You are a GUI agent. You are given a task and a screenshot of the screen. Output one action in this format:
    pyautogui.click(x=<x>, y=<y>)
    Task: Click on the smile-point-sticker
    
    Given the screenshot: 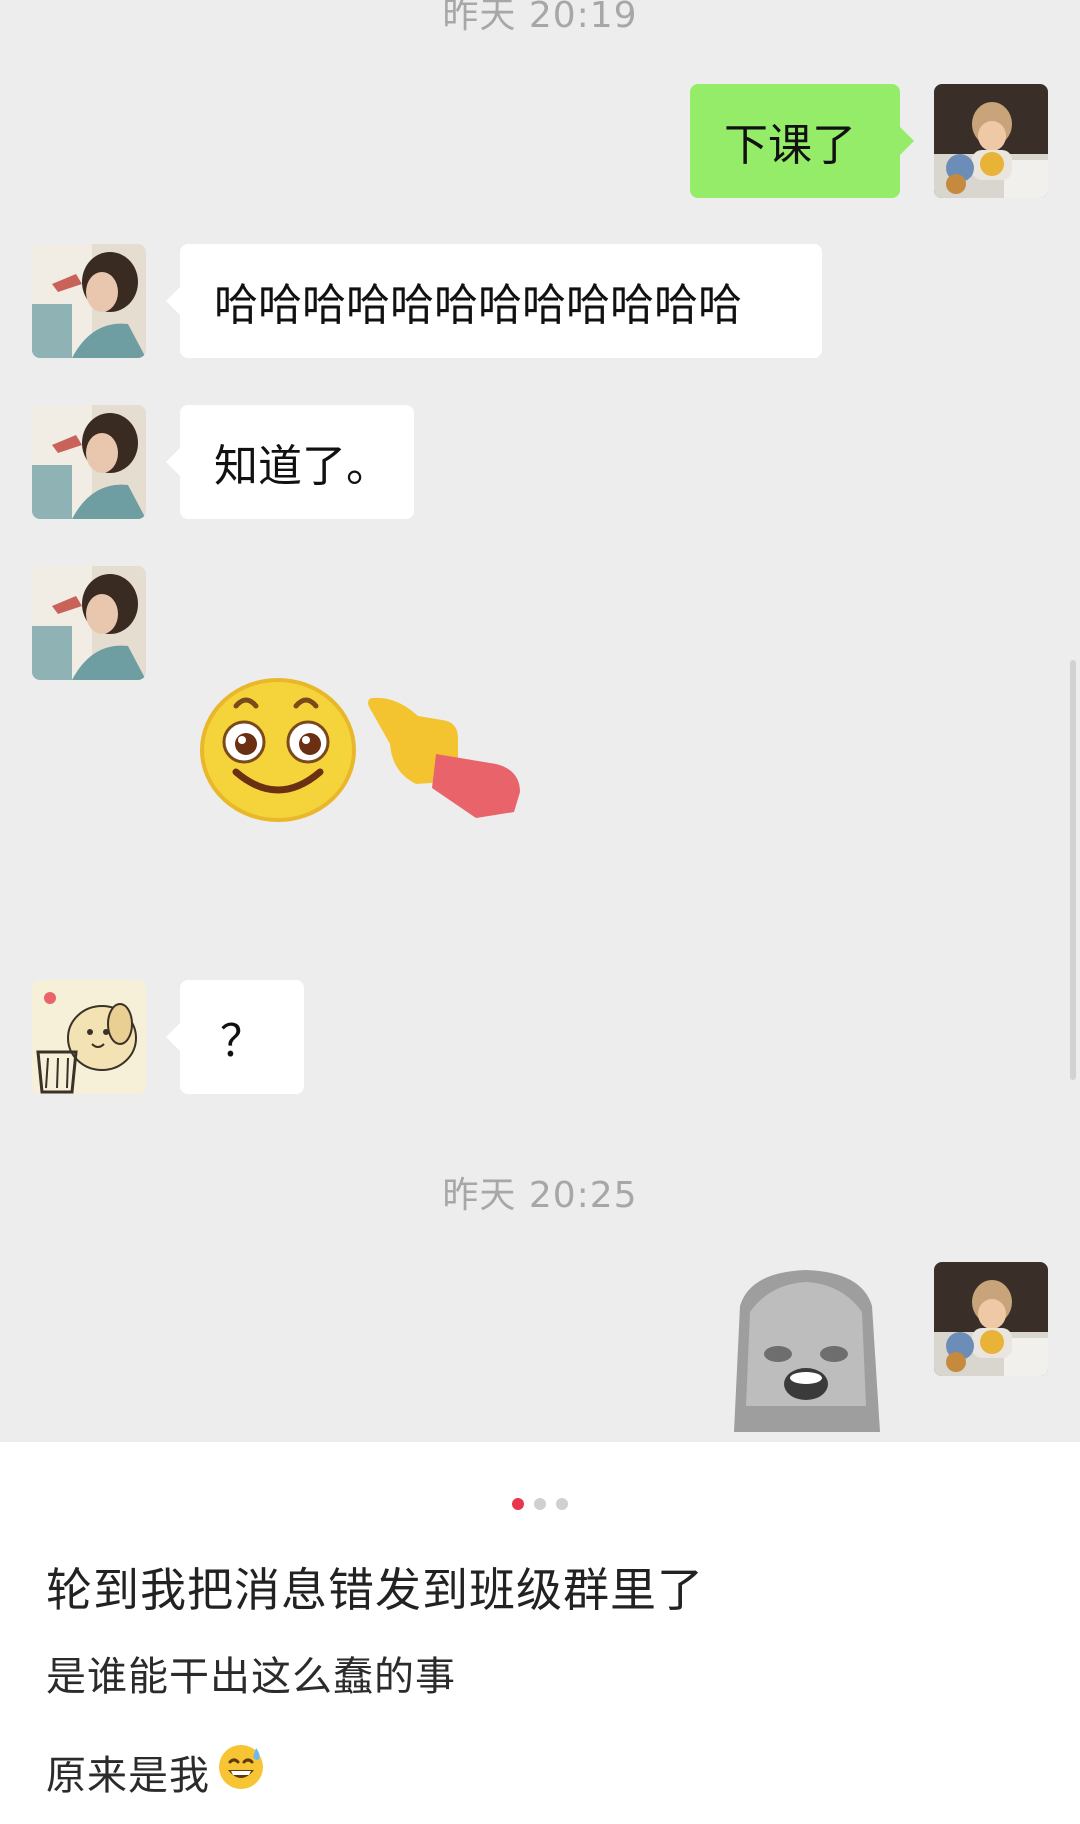 What is the action you would take?
    pyautogui.click(x=366, y=747)
    